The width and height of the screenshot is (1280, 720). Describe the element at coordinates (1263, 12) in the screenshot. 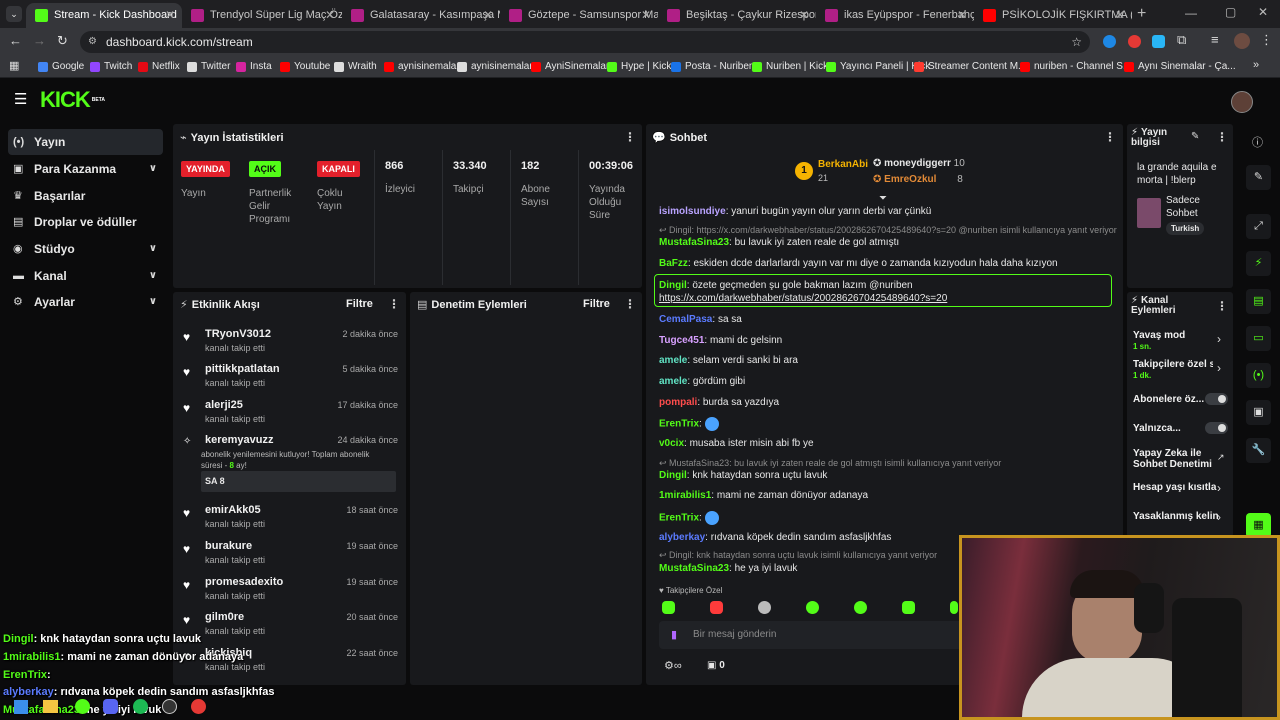

I see `window-close-button: ✕` at that location.